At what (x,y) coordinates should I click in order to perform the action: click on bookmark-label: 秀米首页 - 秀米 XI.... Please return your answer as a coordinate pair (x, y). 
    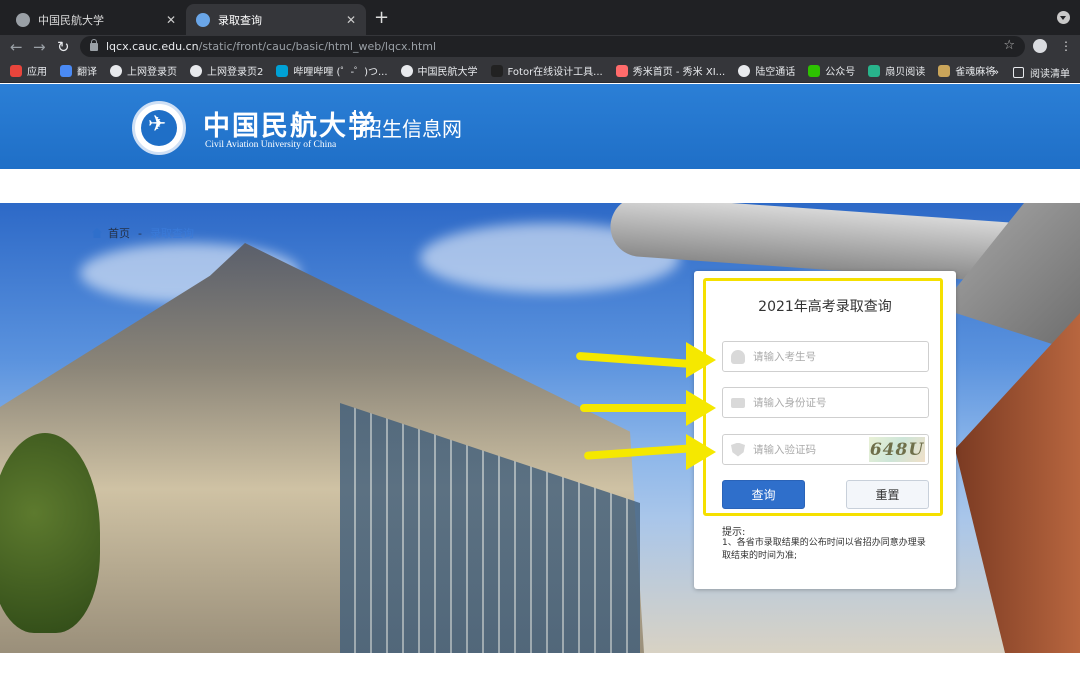
    Looking at the image, I should click on (679, 72).